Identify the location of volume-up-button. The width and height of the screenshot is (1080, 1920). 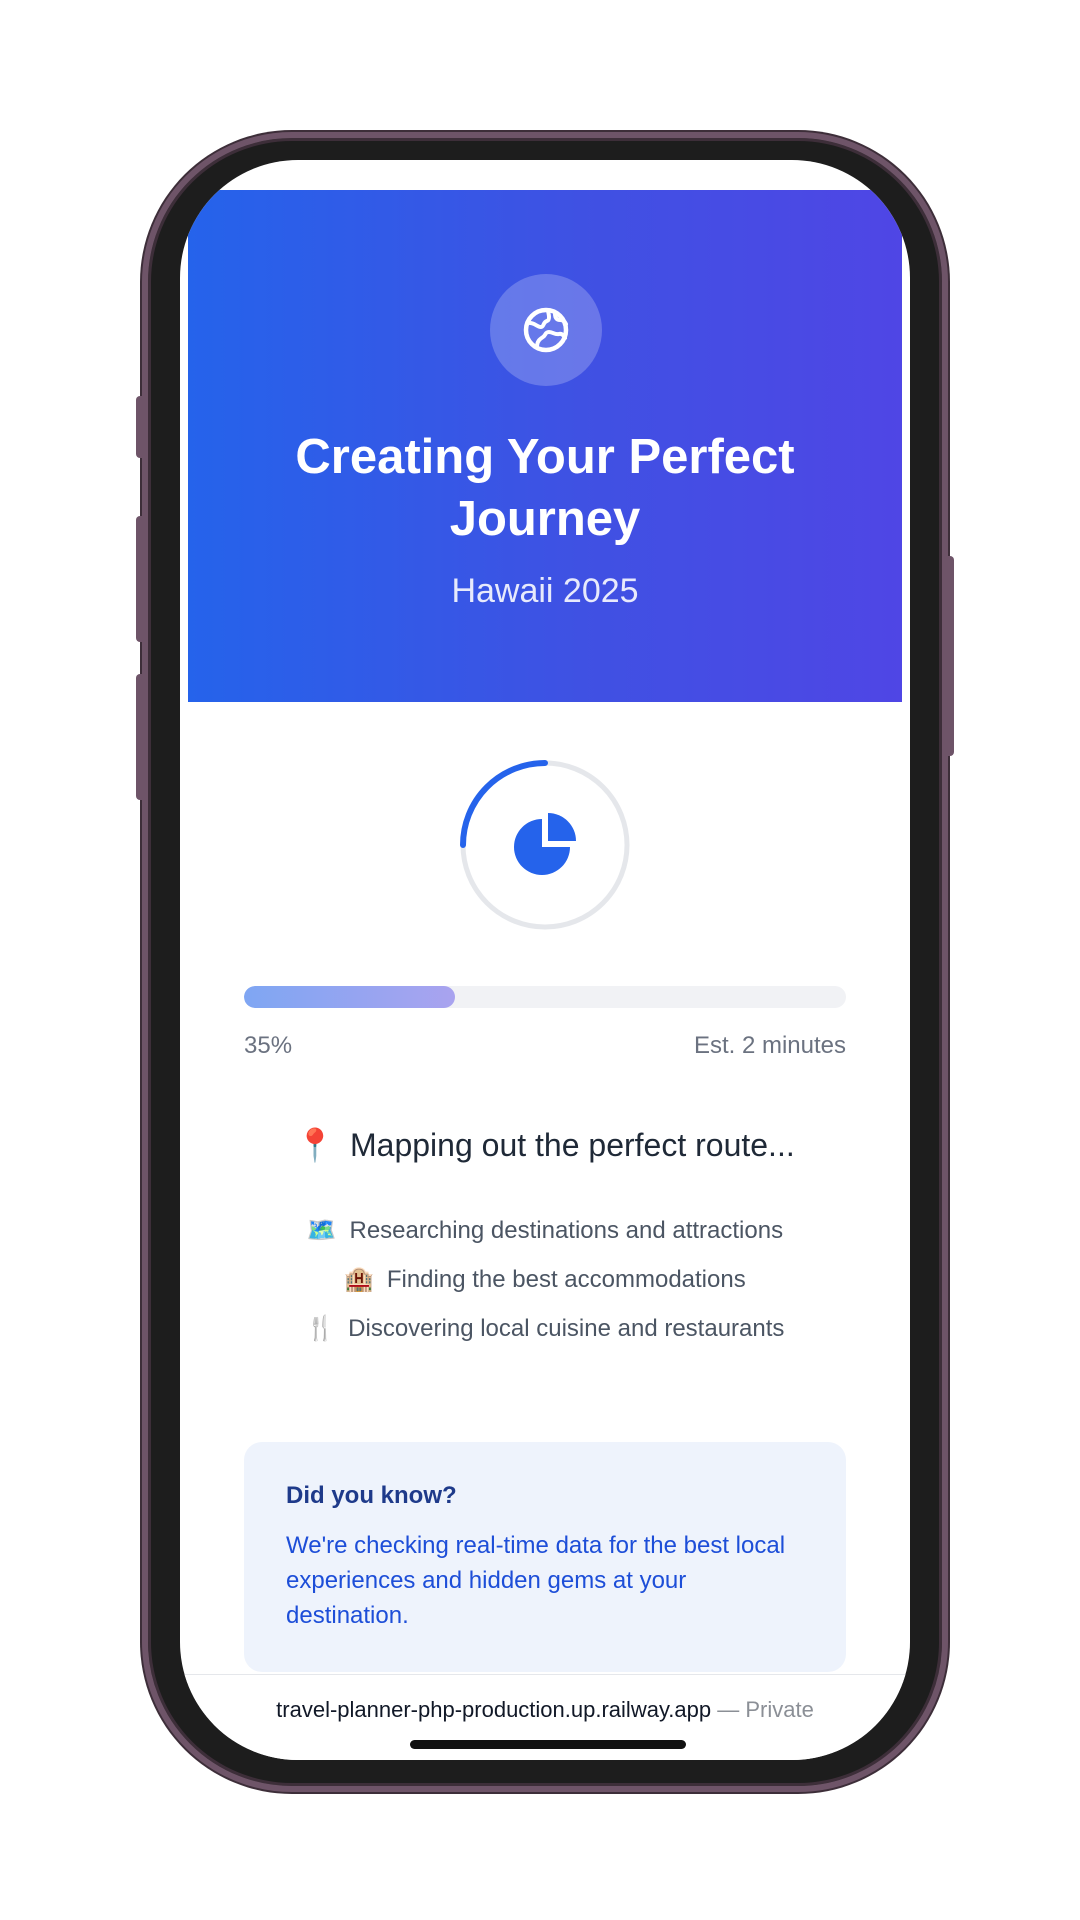
(140, 579).